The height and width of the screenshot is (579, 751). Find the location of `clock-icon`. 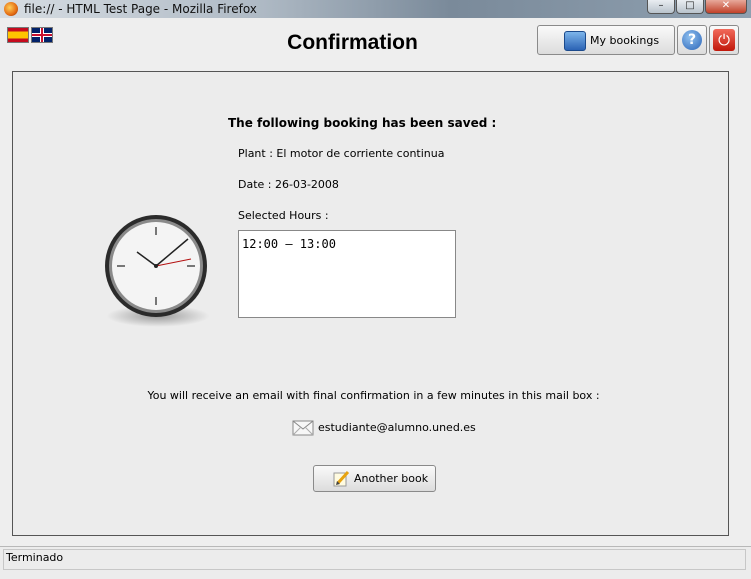

clock-icon is located at coordinates (156, 266).